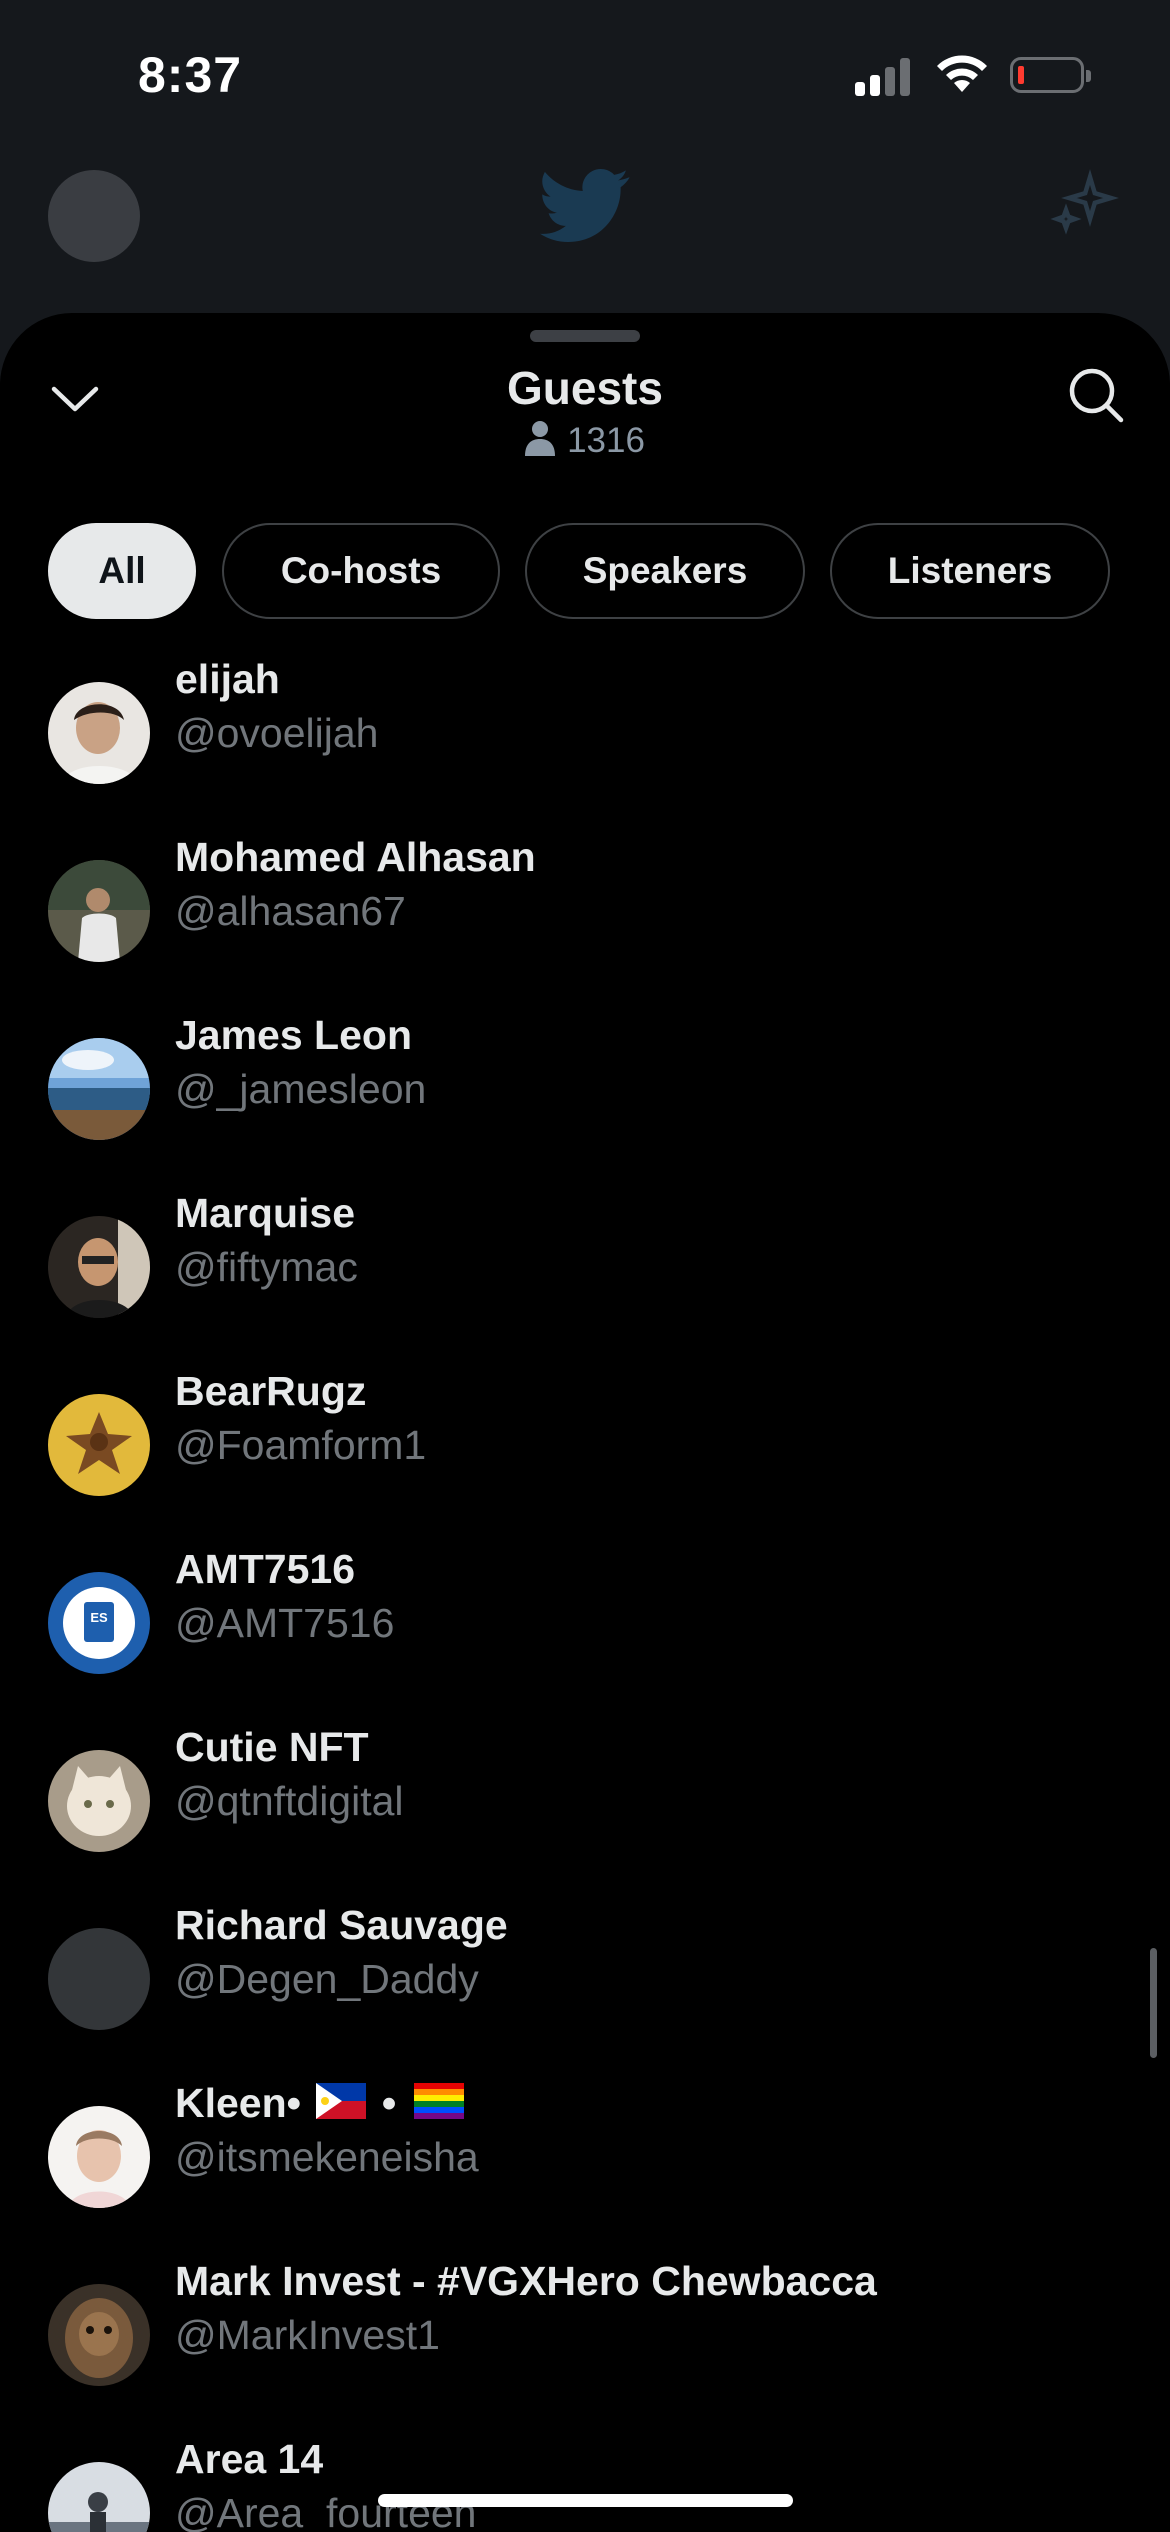  I want to click on guest-handle: @qtnftdigital, so click(289, 1801).